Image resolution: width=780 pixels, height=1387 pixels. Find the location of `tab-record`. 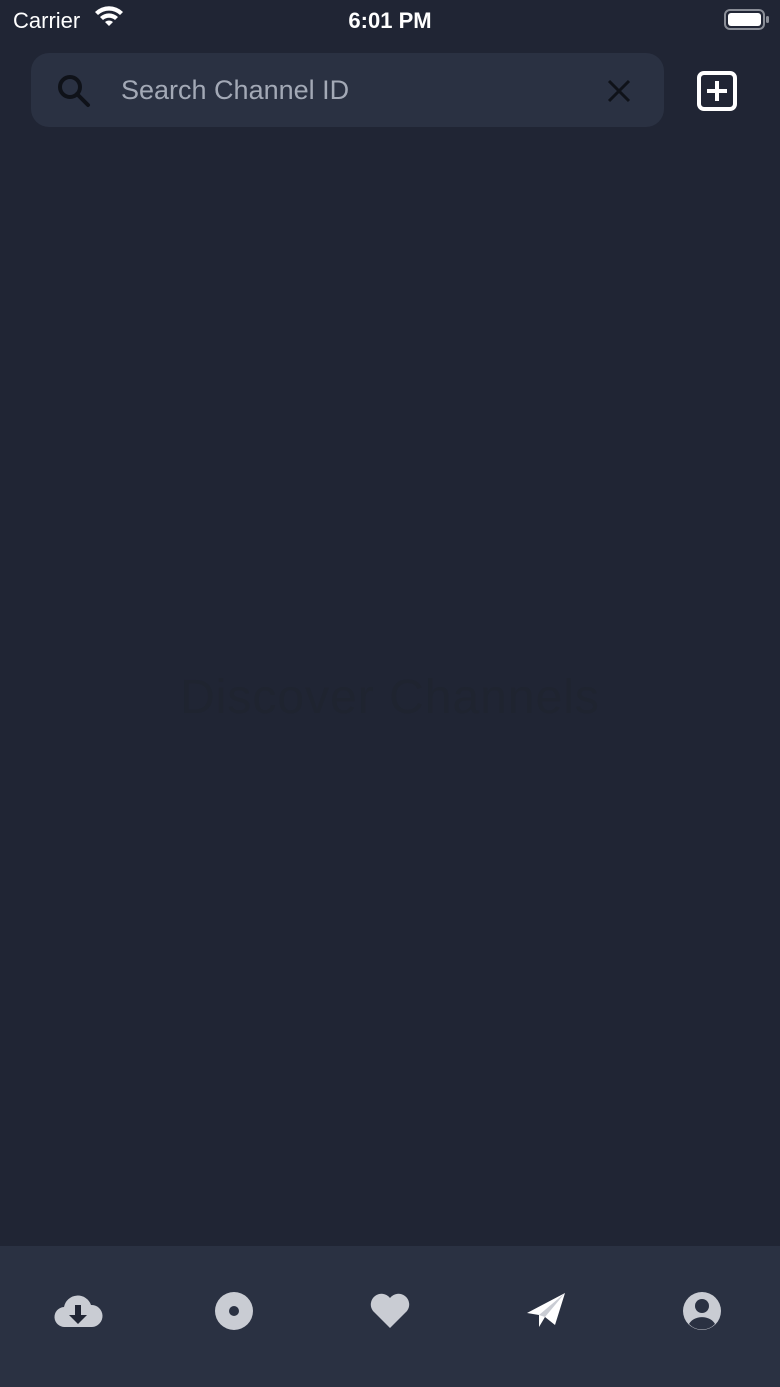

tab-record is located at coordinates (234, 1311).